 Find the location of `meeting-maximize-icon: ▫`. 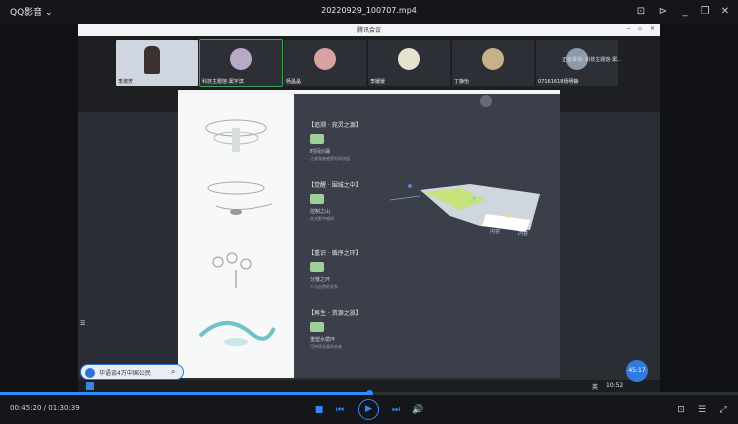

meeting-maximize-icon: ▫ is located at coordinates (640, 28).